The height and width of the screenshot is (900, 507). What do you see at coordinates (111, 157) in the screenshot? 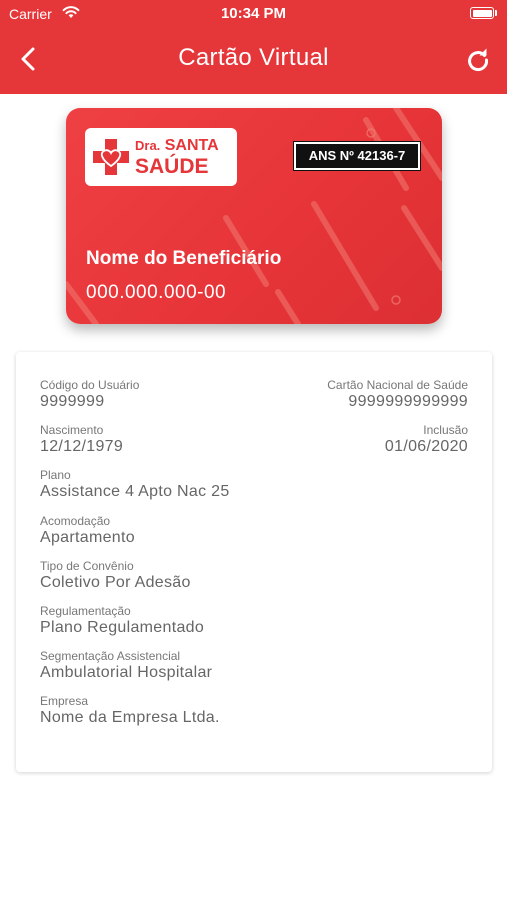
I see `cross-heart-logo-icon` at bounding box center [111, 157].